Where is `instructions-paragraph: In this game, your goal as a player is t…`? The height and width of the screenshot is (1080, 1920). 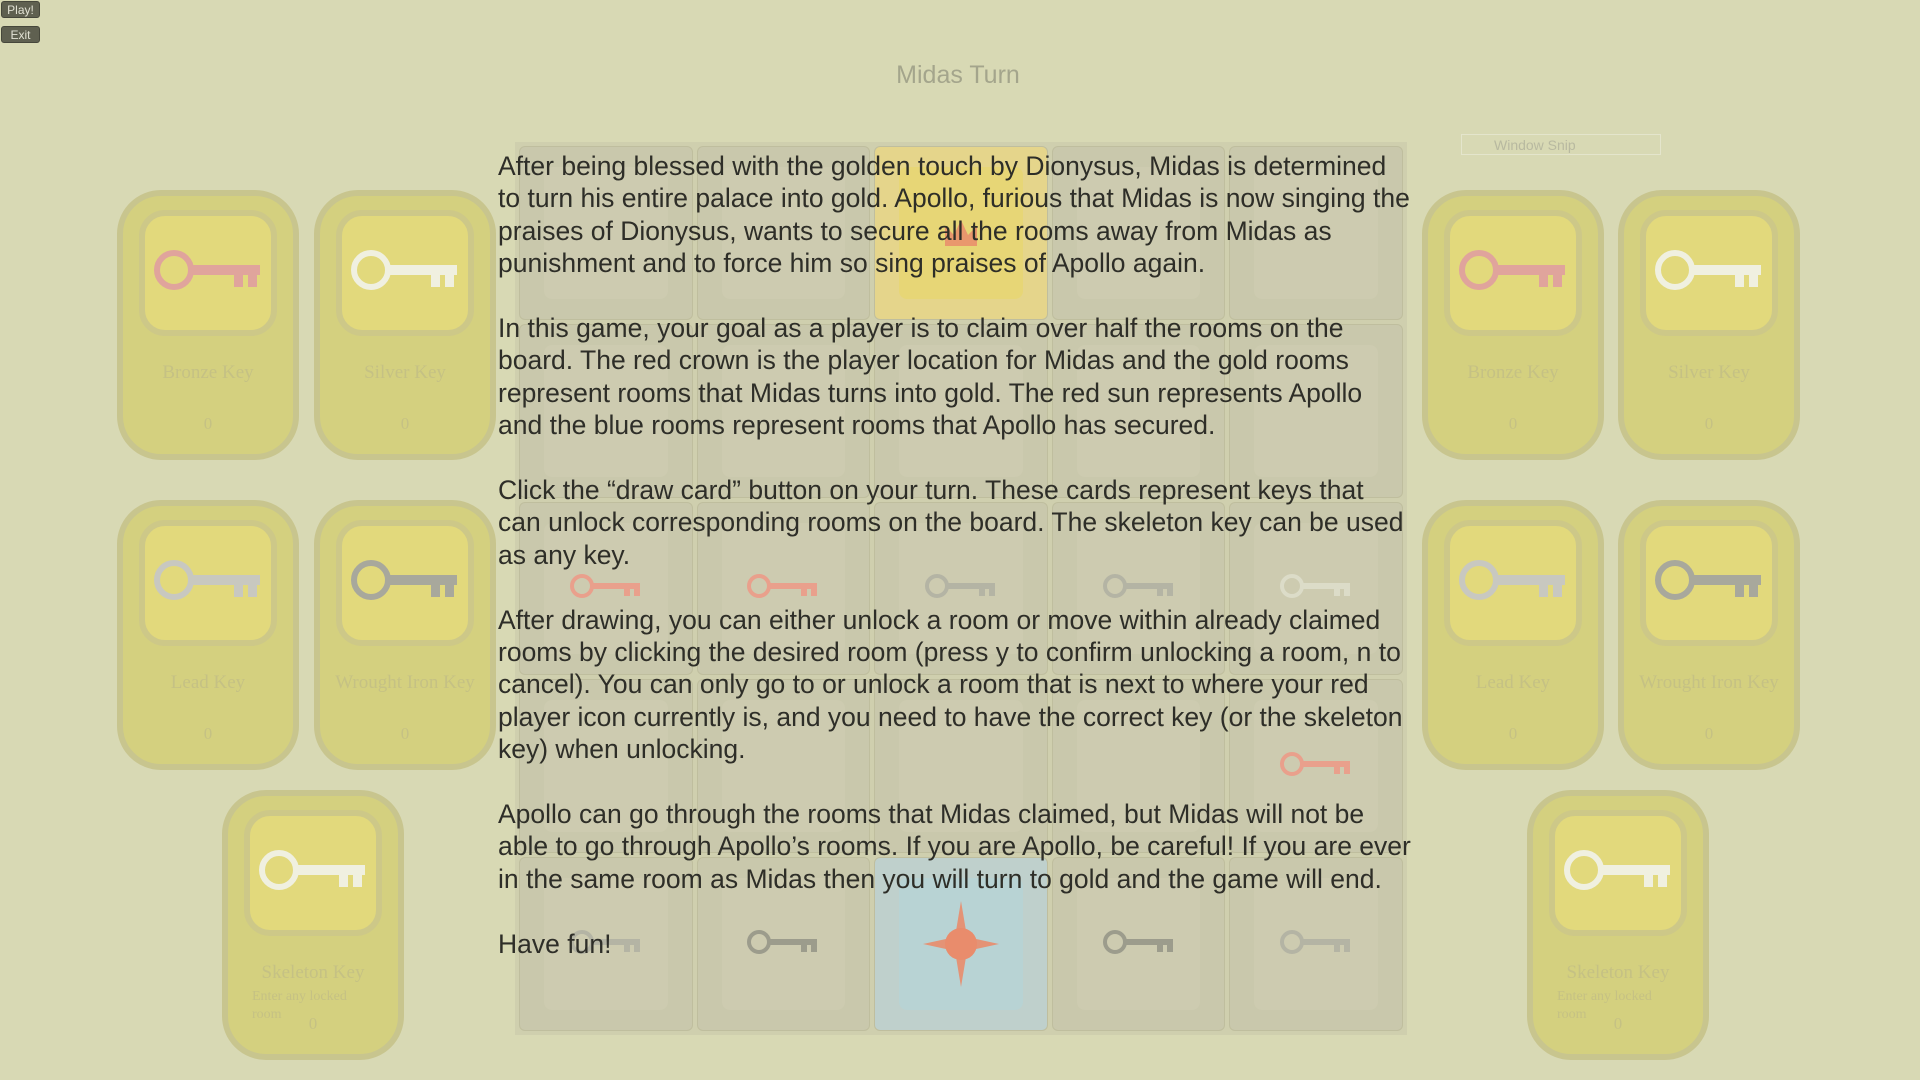
instructions-paragraph: In this game, your goal as a player is t… is located at coordinates (930, 377).